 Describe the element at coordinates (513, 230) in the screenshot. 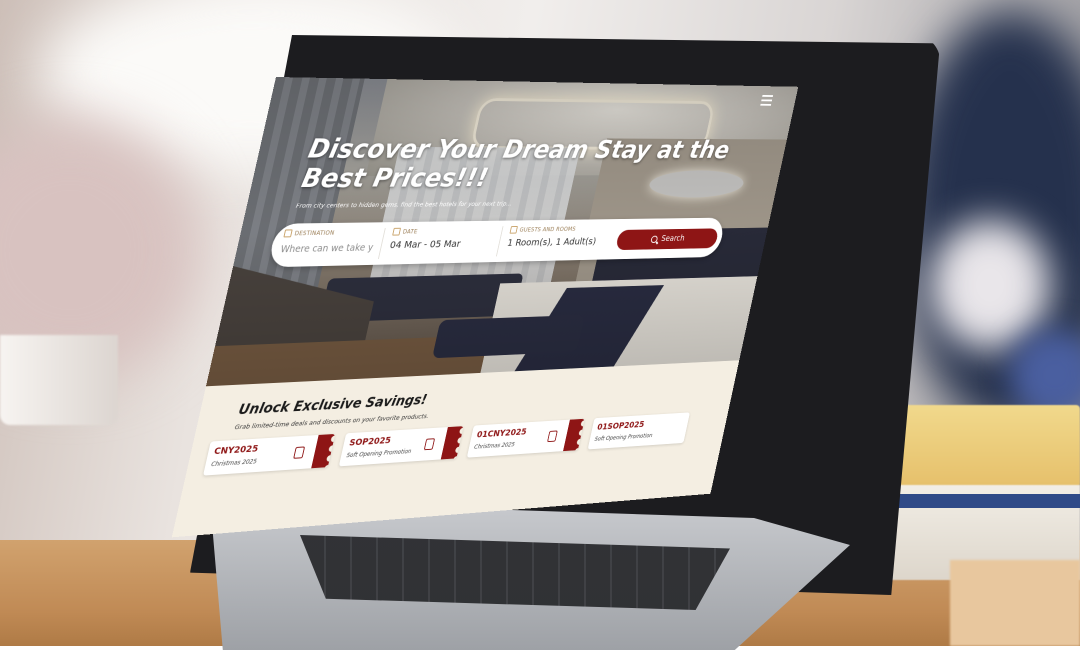

I see `people-icon` at that location.